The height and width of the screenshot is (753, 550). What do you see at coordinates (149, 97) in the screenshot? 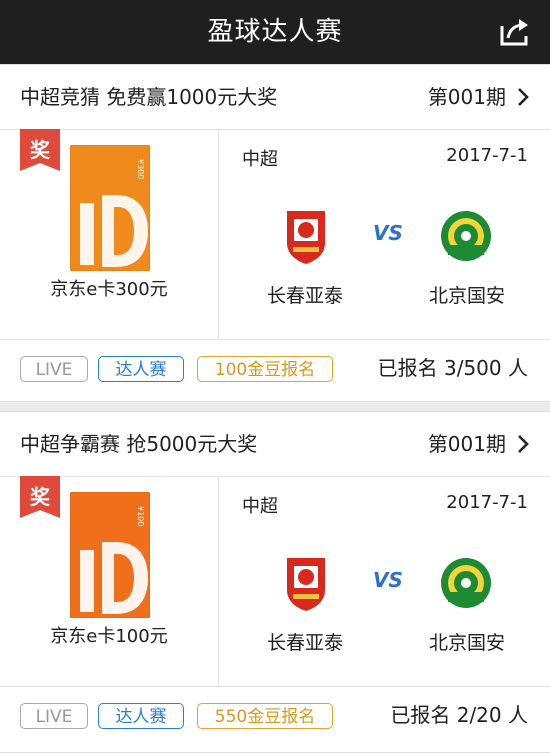
I see `contest-title: 中超竞猜 免费赢1000元大奖` at bounding box center [149, 97].